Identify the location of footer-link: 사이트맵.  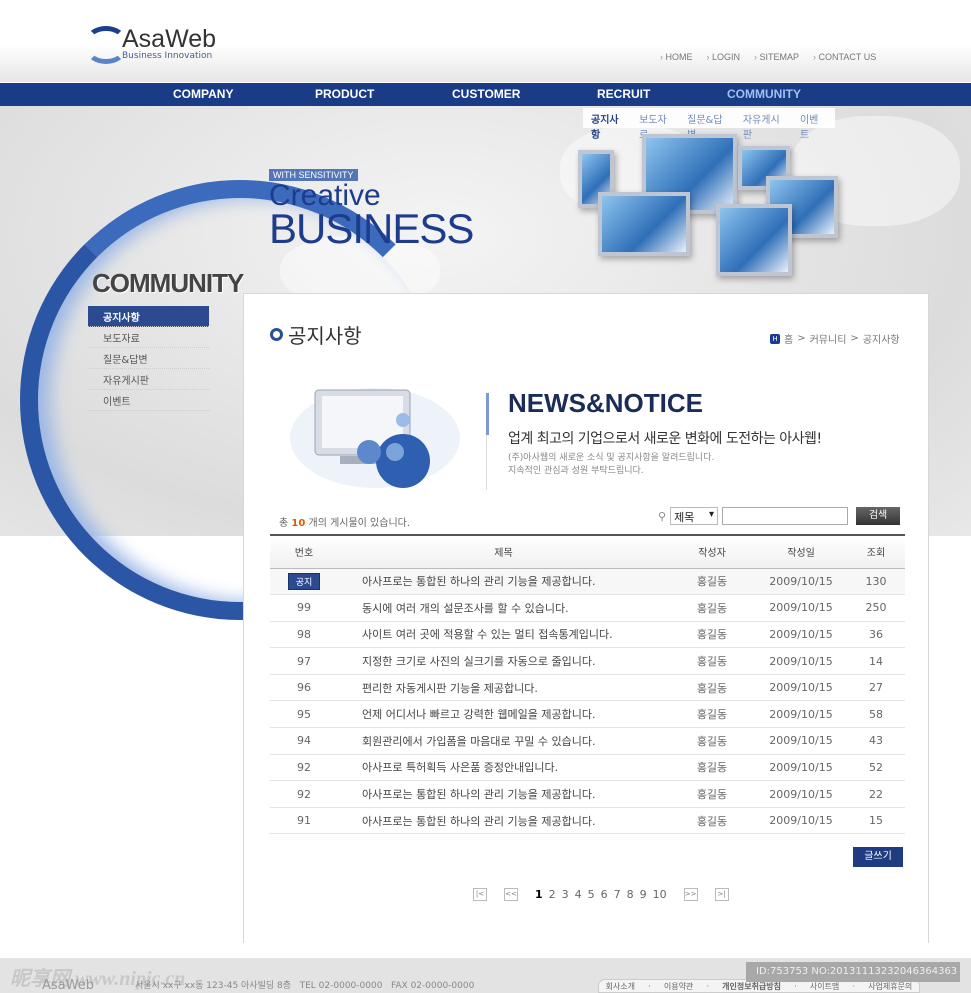
(824, 986).